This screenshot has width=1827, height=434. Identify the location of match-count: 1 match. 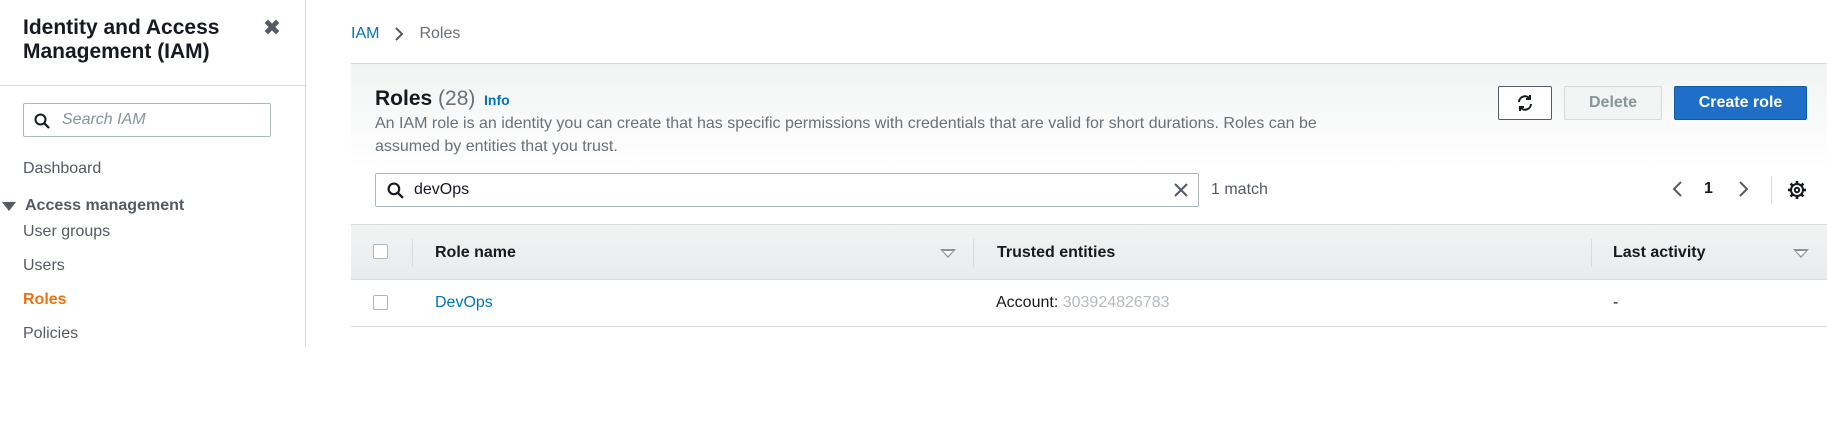
(1239, 189).